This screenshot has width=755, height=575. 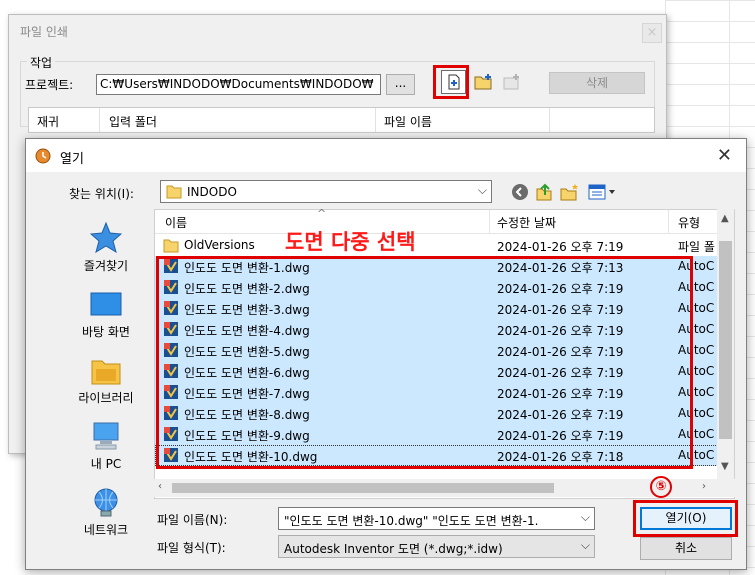 I want to click on up-folder-icon, so click(x=544, y=192).